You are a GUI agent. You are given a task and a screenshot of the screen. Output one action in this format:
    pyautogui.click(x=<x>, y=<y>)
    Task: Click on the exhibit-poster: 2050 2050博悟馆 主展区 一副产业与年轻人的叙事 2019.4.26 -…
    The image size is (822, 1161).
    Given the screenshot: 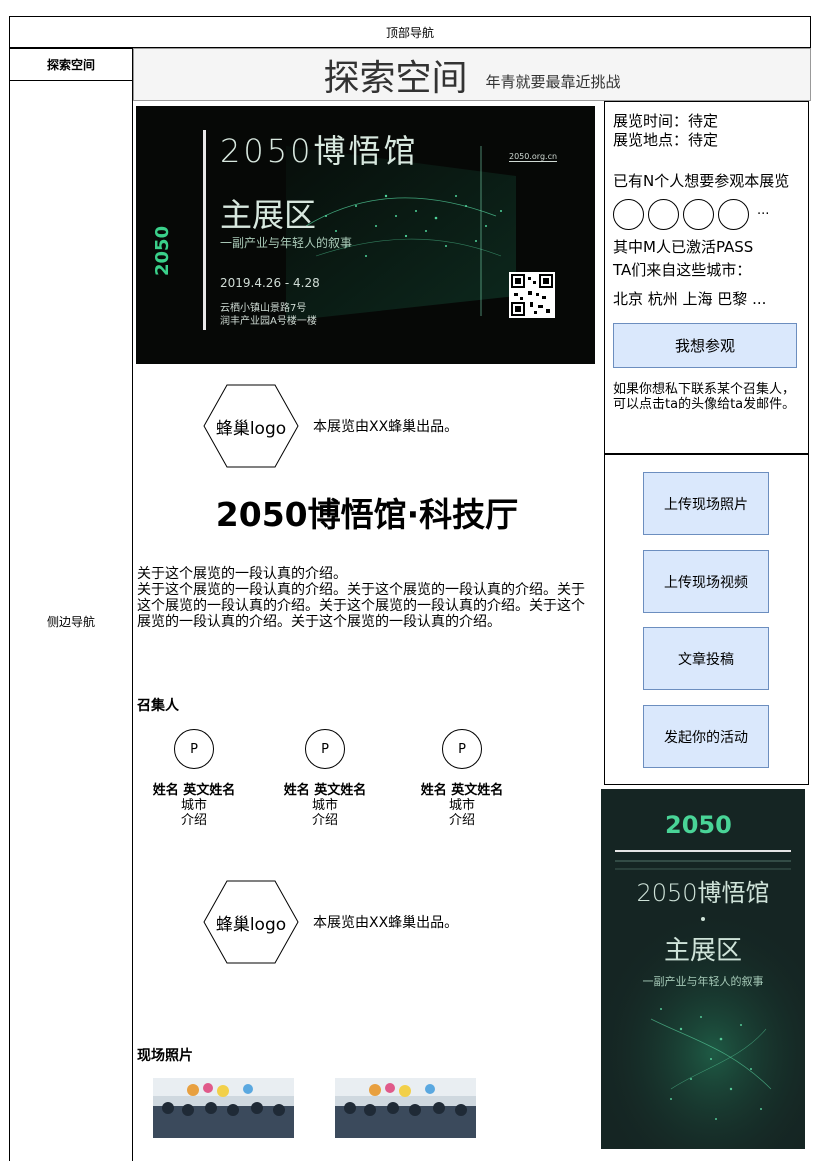 What is the action you would take?
    pyautogui.click(x=365, y=235)
    